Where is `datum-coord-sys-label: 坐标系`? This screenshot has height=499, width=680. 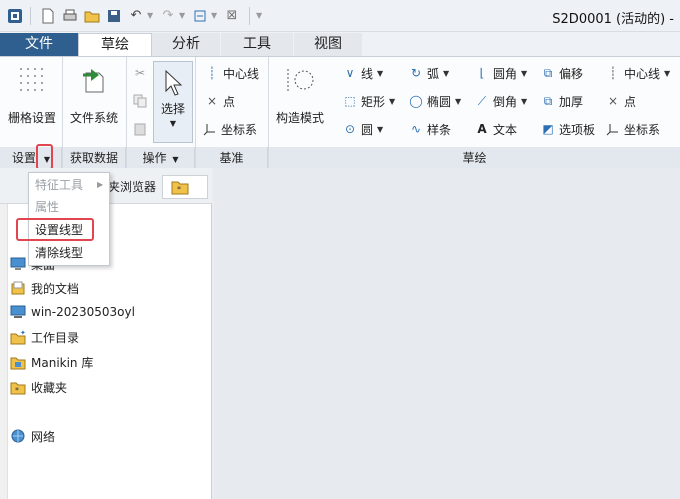 datum-coord-sys-label: 坐标系 is located at coordinates (239, 129).